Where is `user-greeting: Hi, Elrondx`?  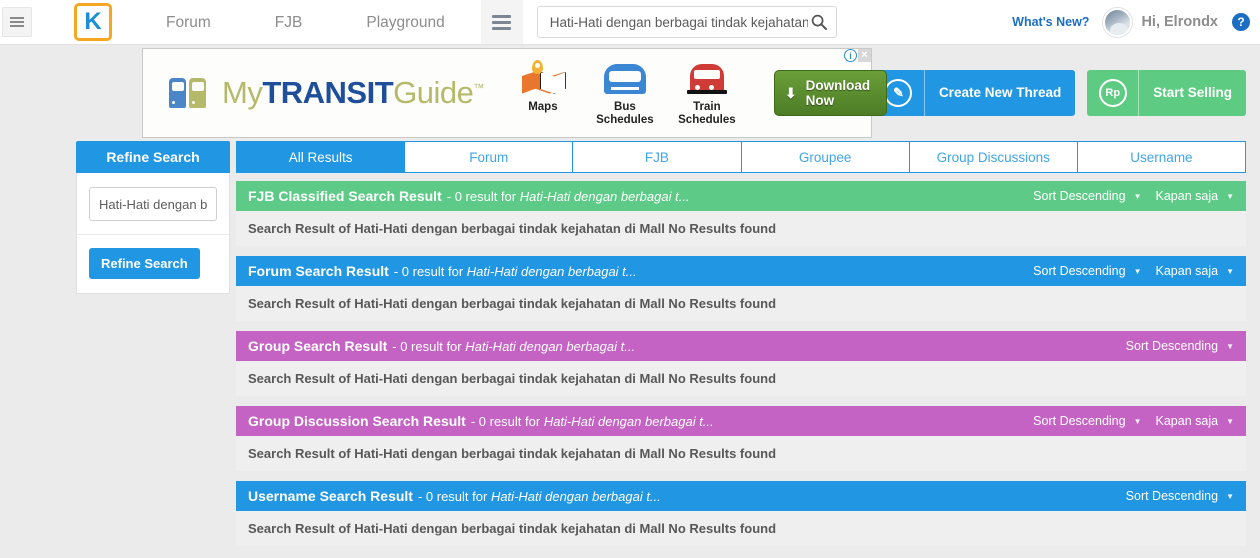 user-greeting: Hi, Elrondx is located at coordinates (1179, 22).